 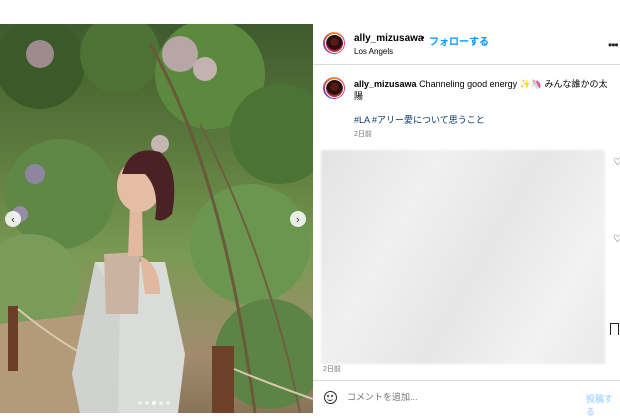 I want to click on header-divider, so click(x=466, y=64).